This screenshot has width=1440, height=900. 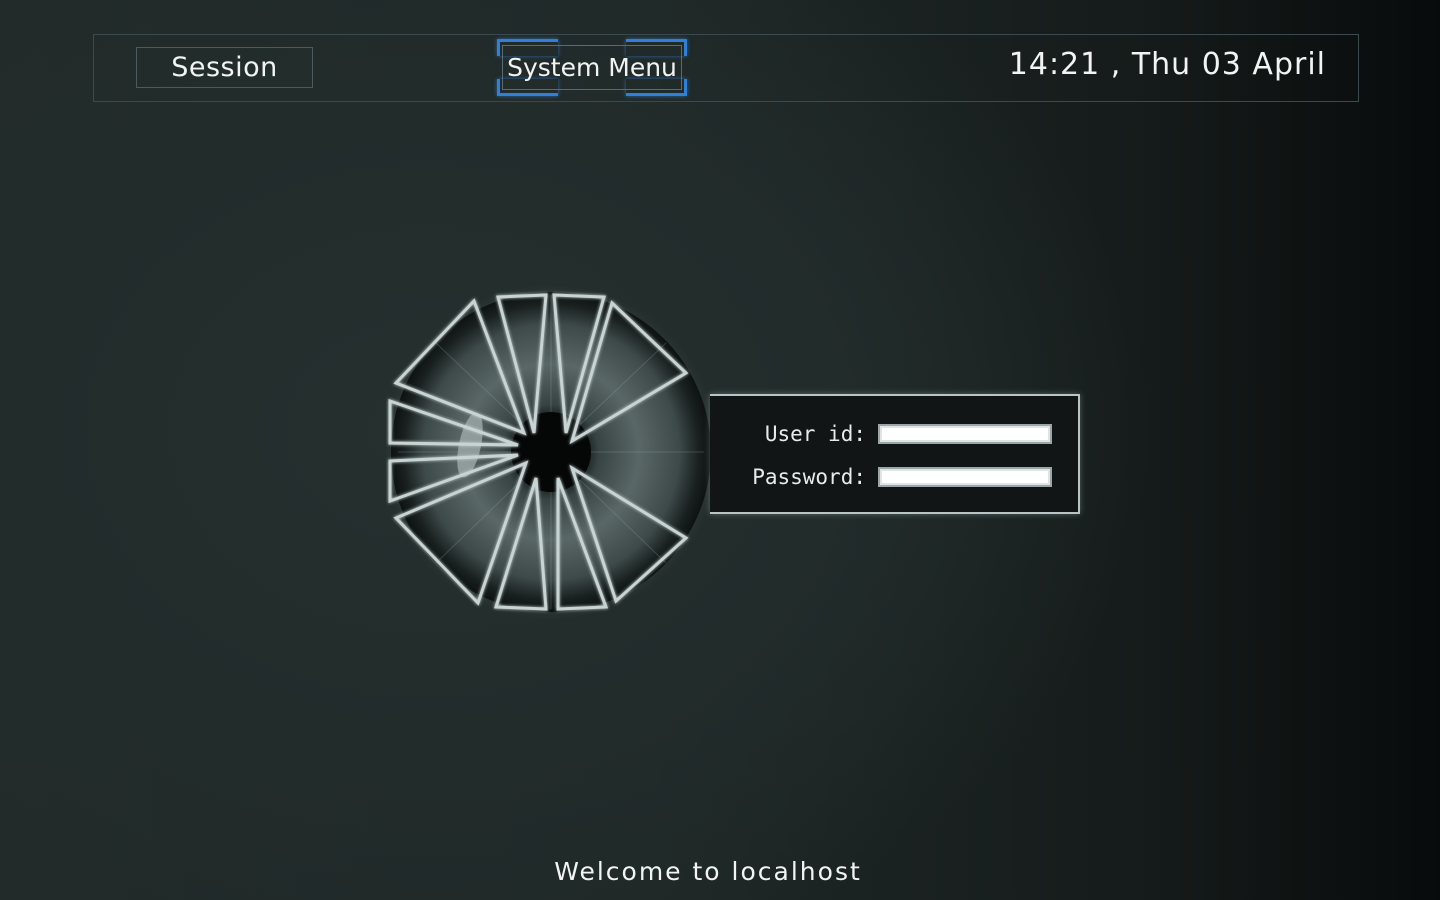 I want to click on user-id-row: User id:, so click(x=908, y=434).